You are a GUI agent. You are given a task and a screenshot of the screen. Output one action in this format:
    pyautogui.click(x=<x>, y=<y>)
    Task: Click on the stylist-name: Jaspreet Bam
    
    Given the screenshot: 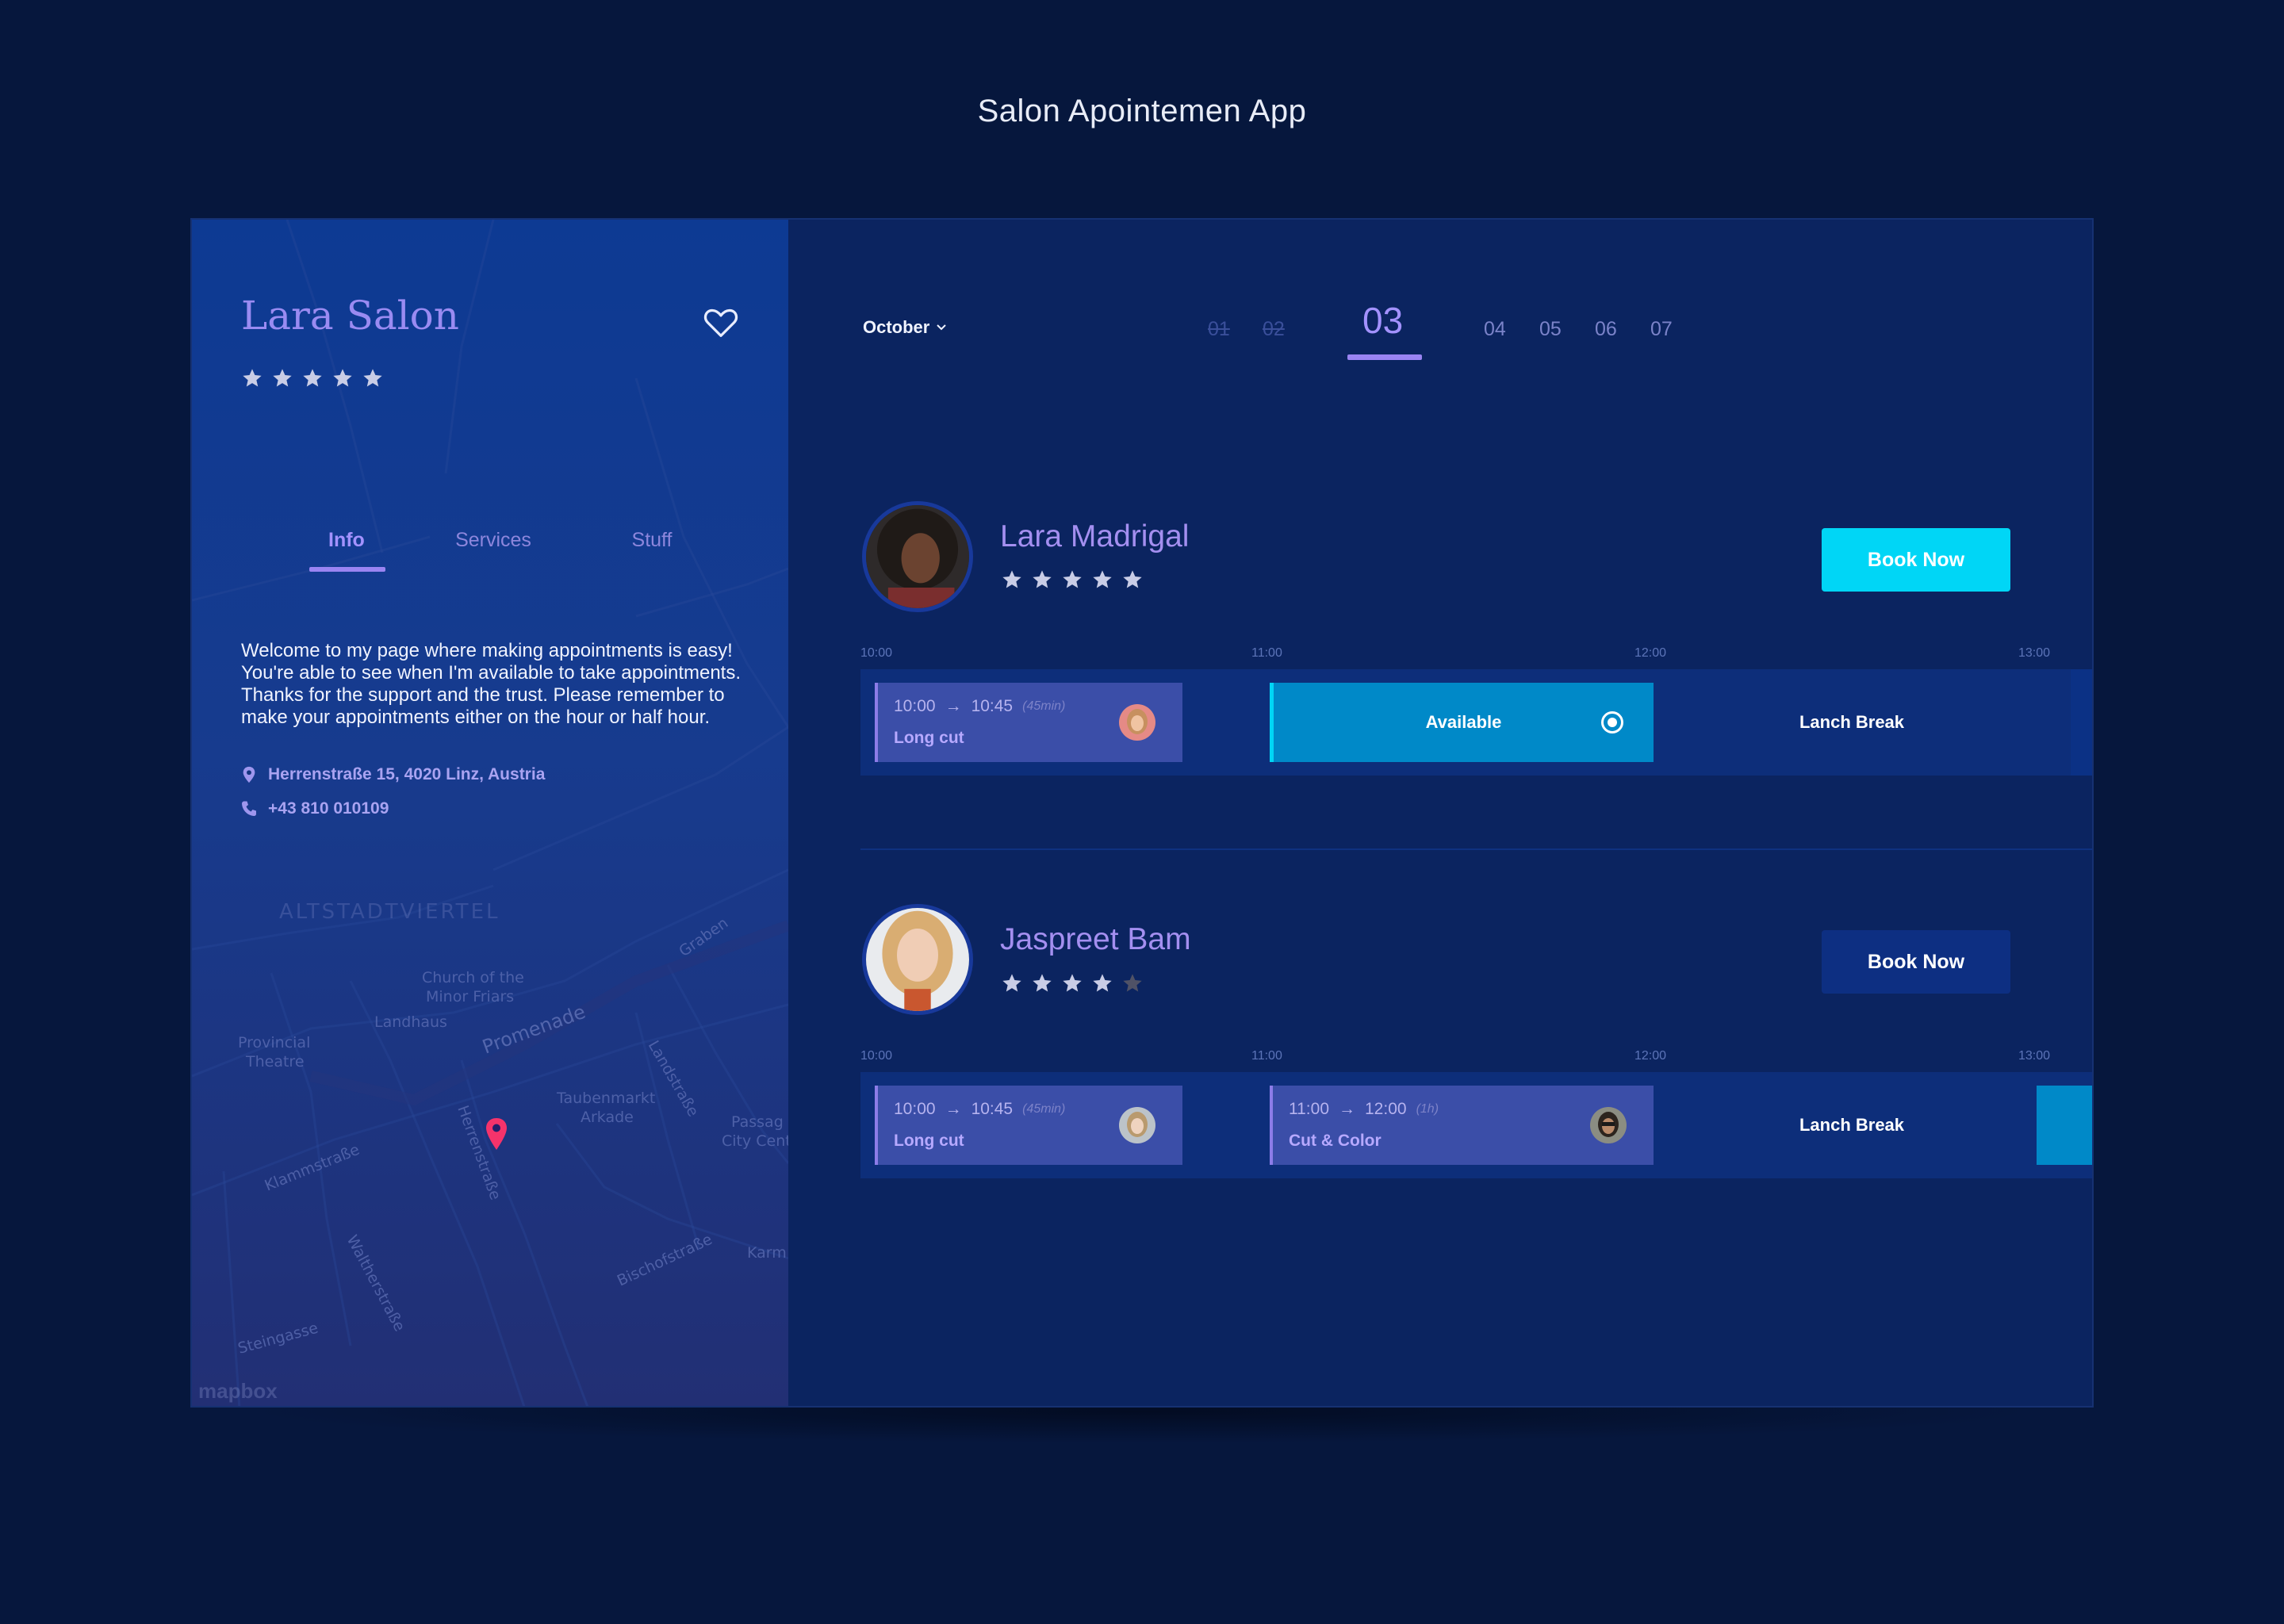 What is the action you would take?
    pyautogui.click(x=1095, y=939)
    